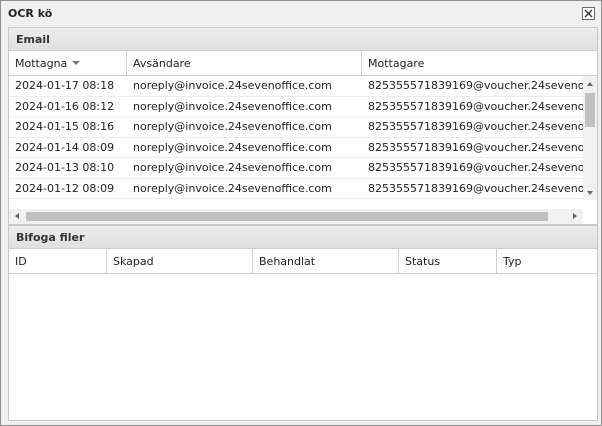 The height and width of the screenshot is (426, 602). What do you see at coordinates (65, 168) in the screenshot?
I see `received-cell: 2024-01-13 08:10` at bounding box center [65, 168].